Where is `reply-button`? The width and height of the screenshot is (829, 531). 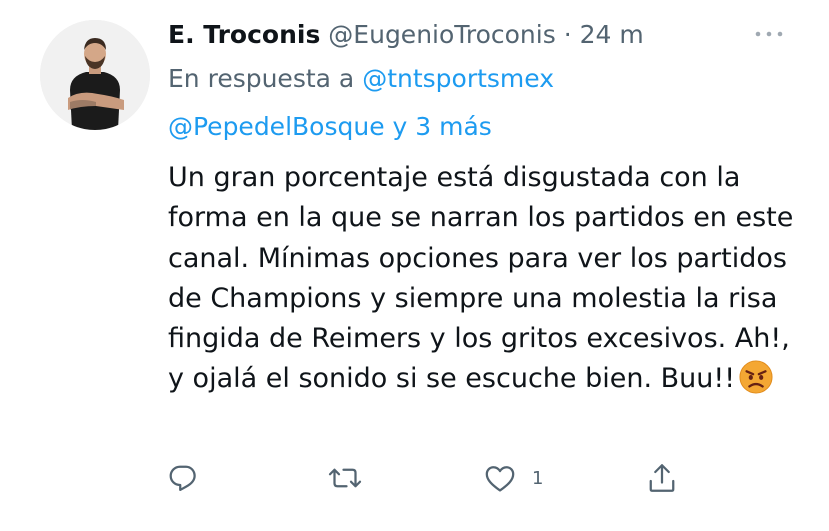
reply-button is located at coordinates (183, 478).